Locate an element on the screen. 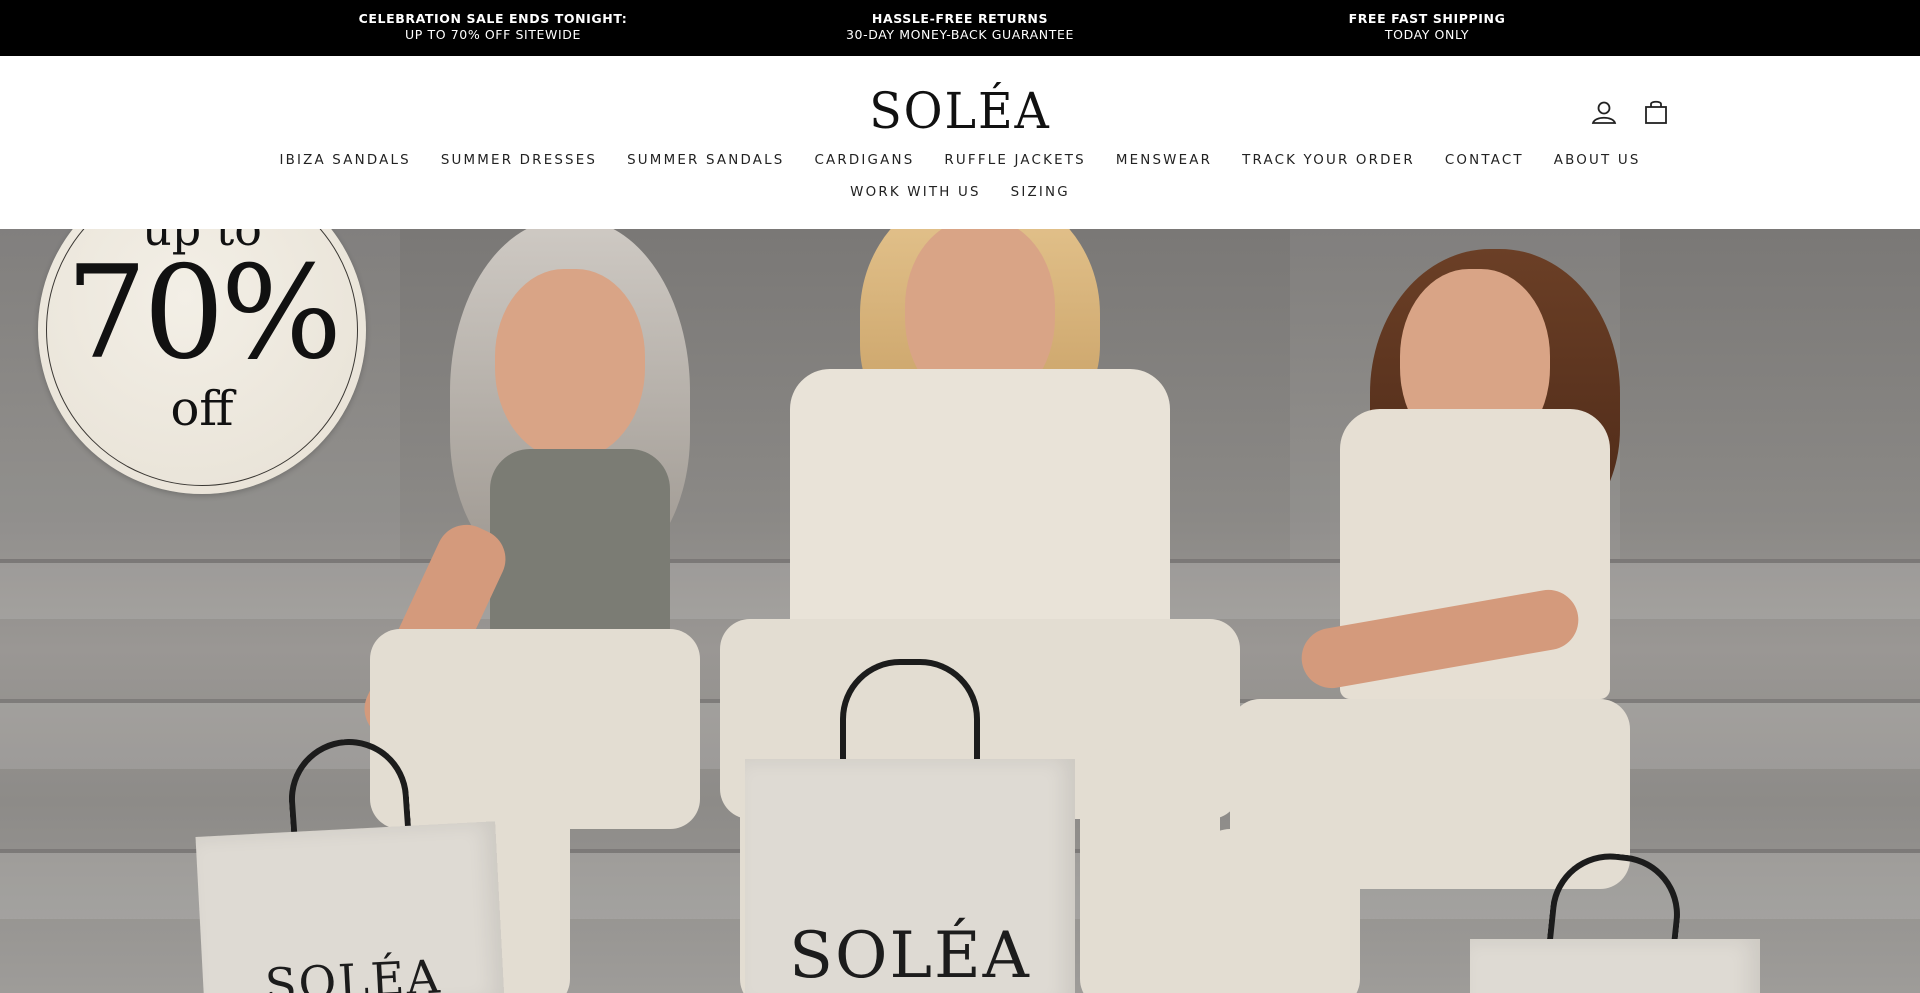 Image resolution: width=1920 pixels, height=993 pixels. main-nav-row-2: WORK WITH US SIZING is located at coordinates (960, 192).